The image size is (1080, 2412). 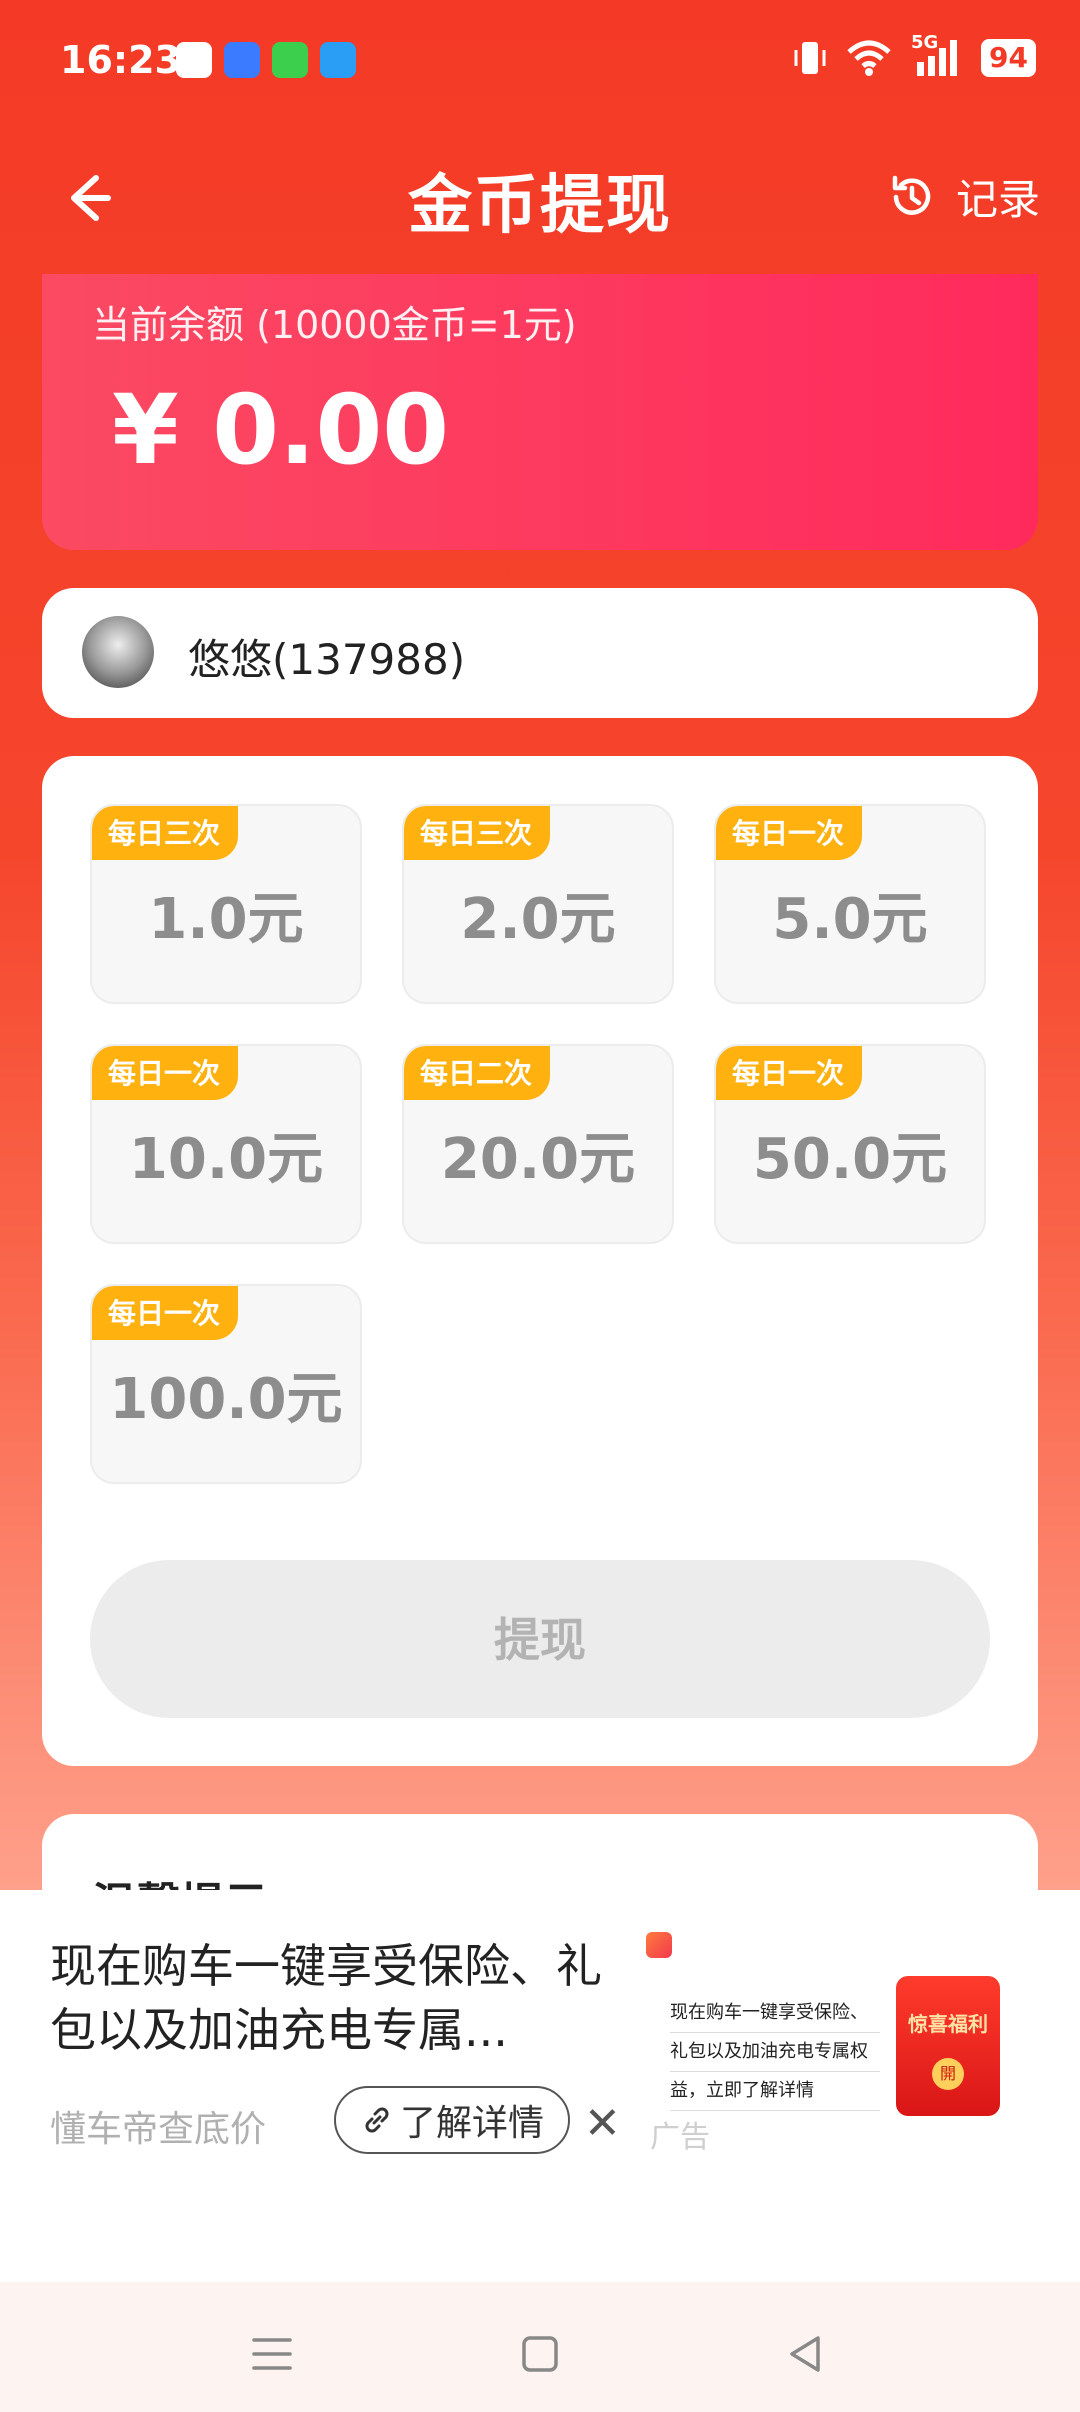 I want to click on notification-icons, so click(x=266, y=60).